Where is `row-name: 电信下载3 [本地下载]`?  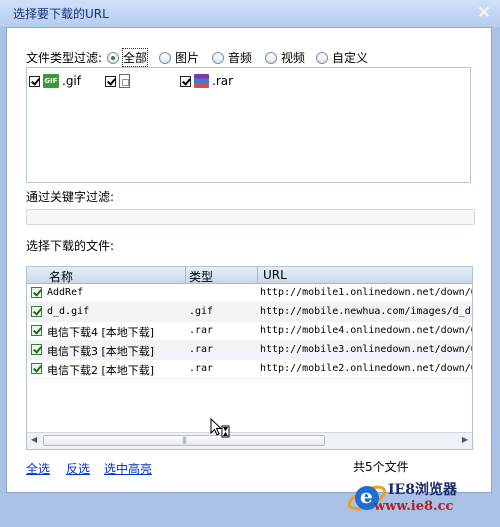 row-name: 电信下载3 [本地下载] is located at coordinates (101, 351).